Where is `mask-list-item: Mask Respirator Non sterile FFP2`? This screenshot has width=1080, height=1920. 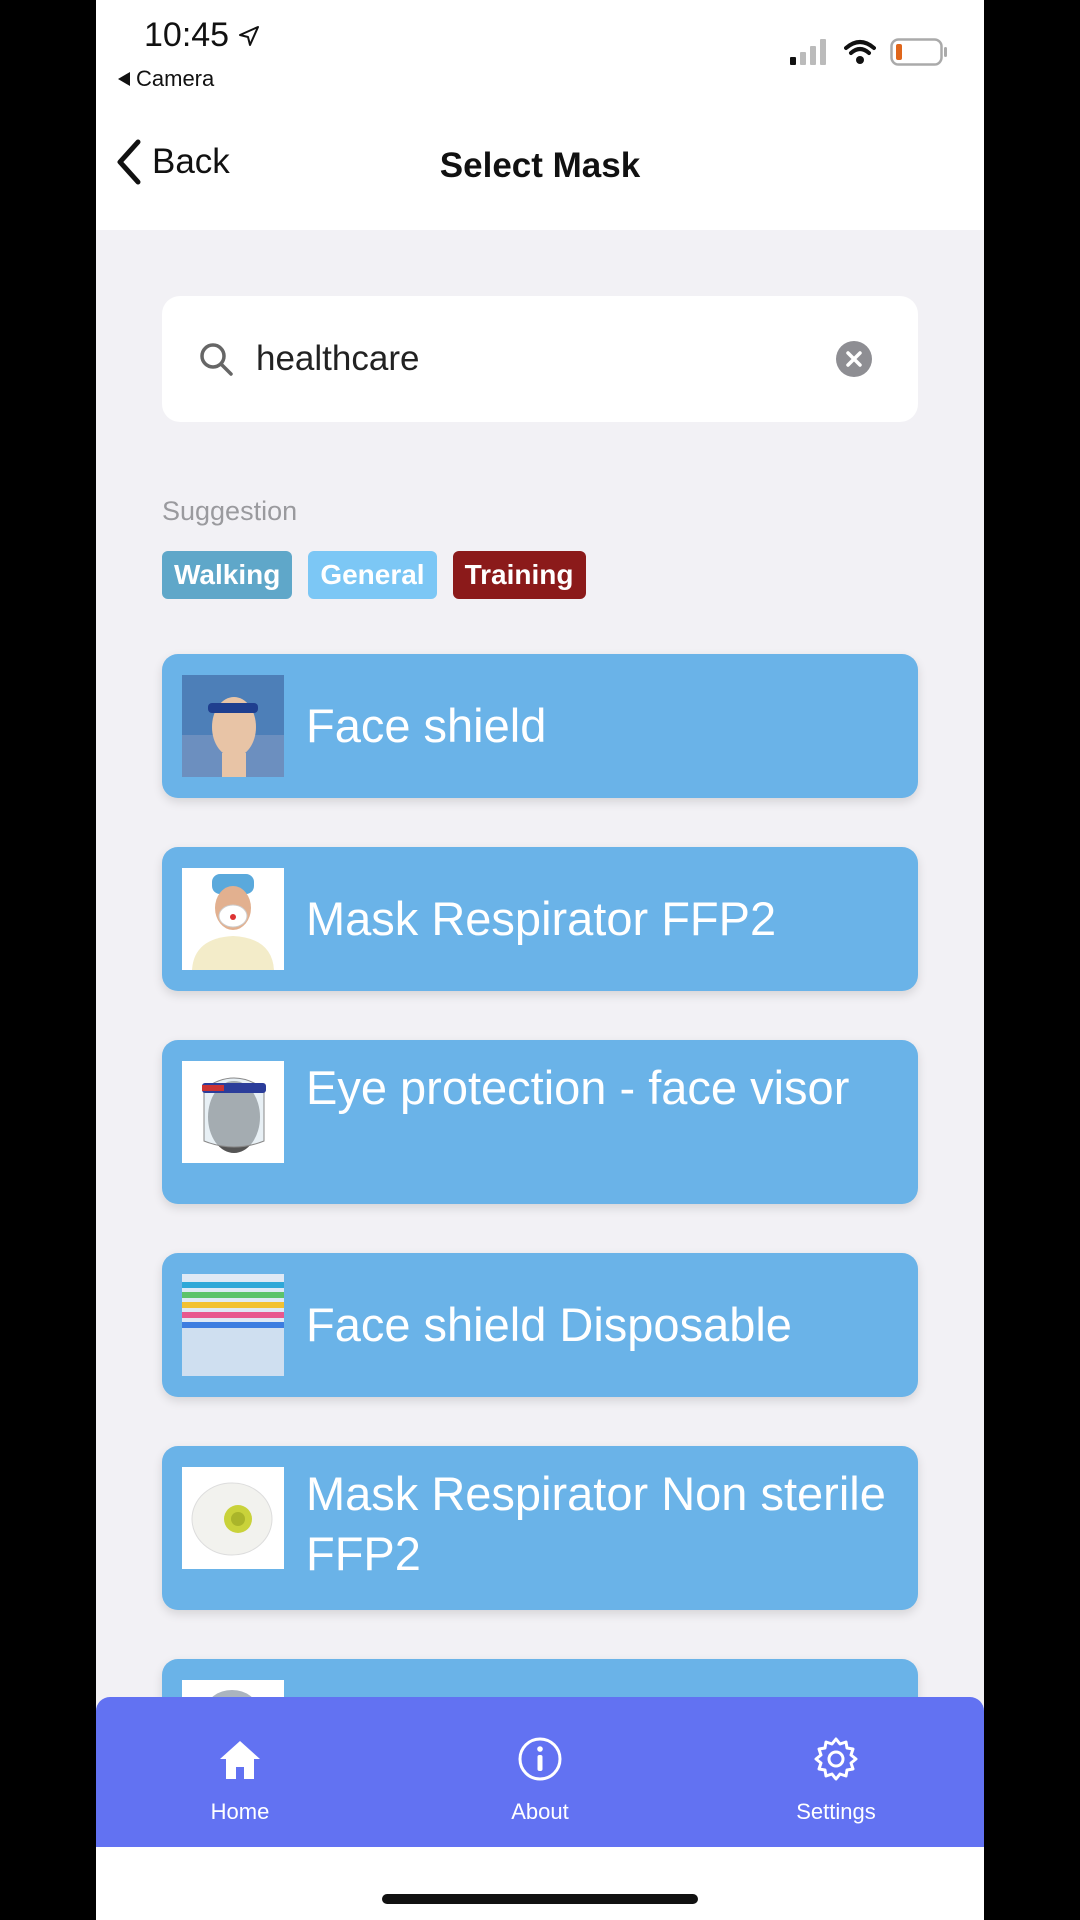
mask-list-item: Mask Respirator Non sterile FFP2 is located at coordinates (540, 1528).